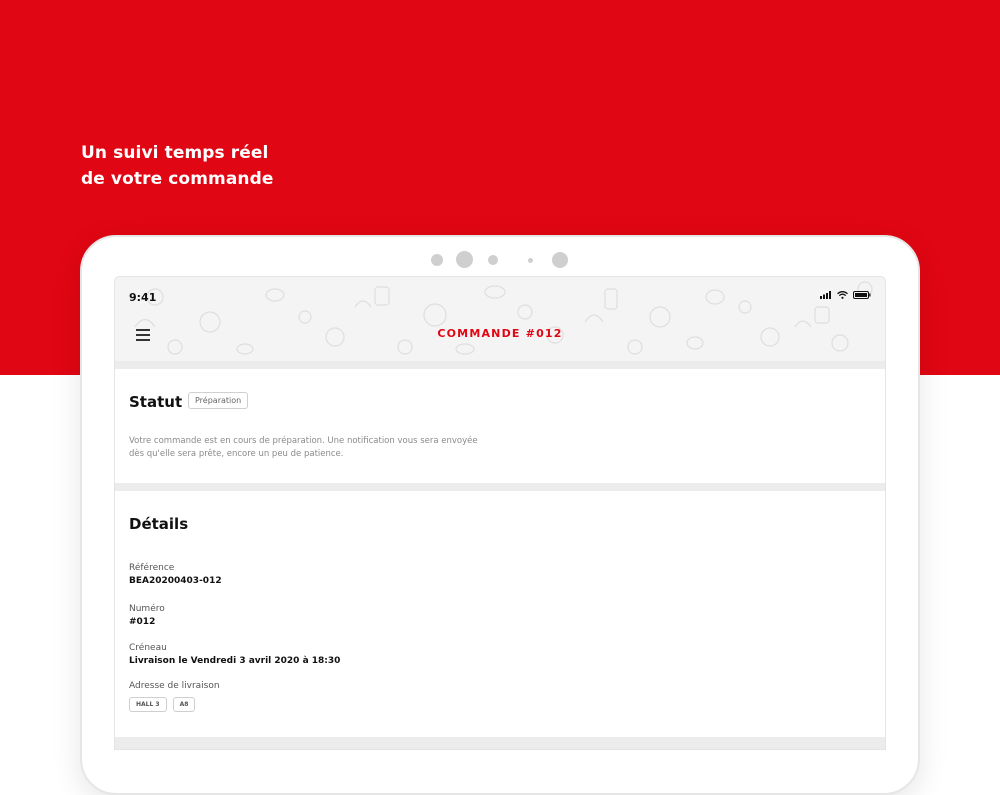  Describe the element at coordinates (174, 686) in the screenshot. I see `address-label: Adresse de livraison` at that location.